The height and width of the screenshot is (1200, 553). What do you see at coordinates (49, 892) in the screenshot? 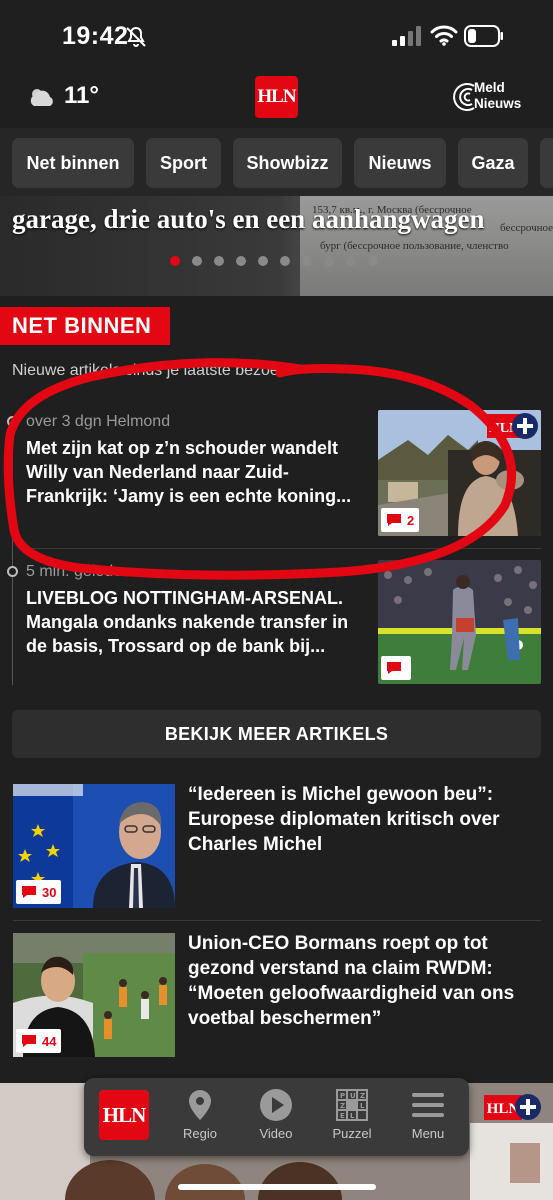
I see `comment-count: 30` at bounding box center [49, 892].